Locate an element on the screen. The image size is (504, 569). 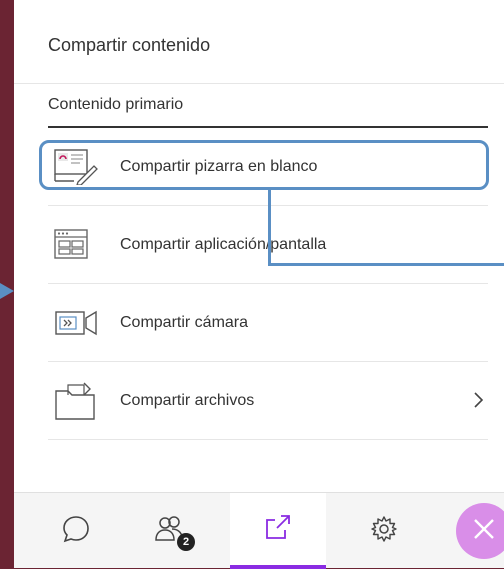
tab-close is located at coordinates (479, 531).